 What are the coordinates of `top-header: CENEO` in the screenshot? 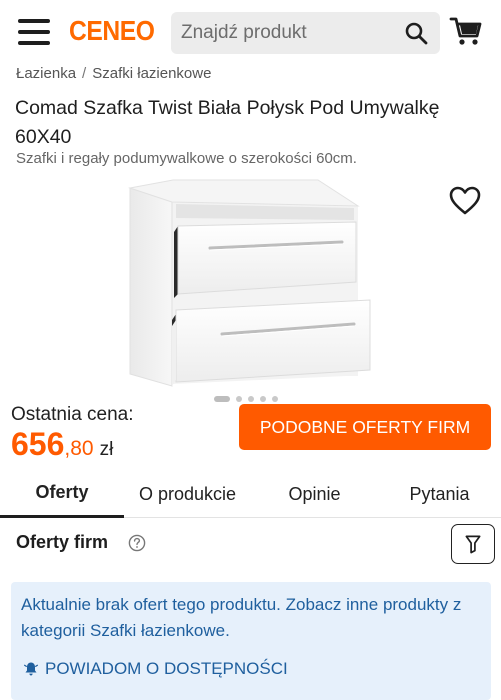 It's located at (250, 32).